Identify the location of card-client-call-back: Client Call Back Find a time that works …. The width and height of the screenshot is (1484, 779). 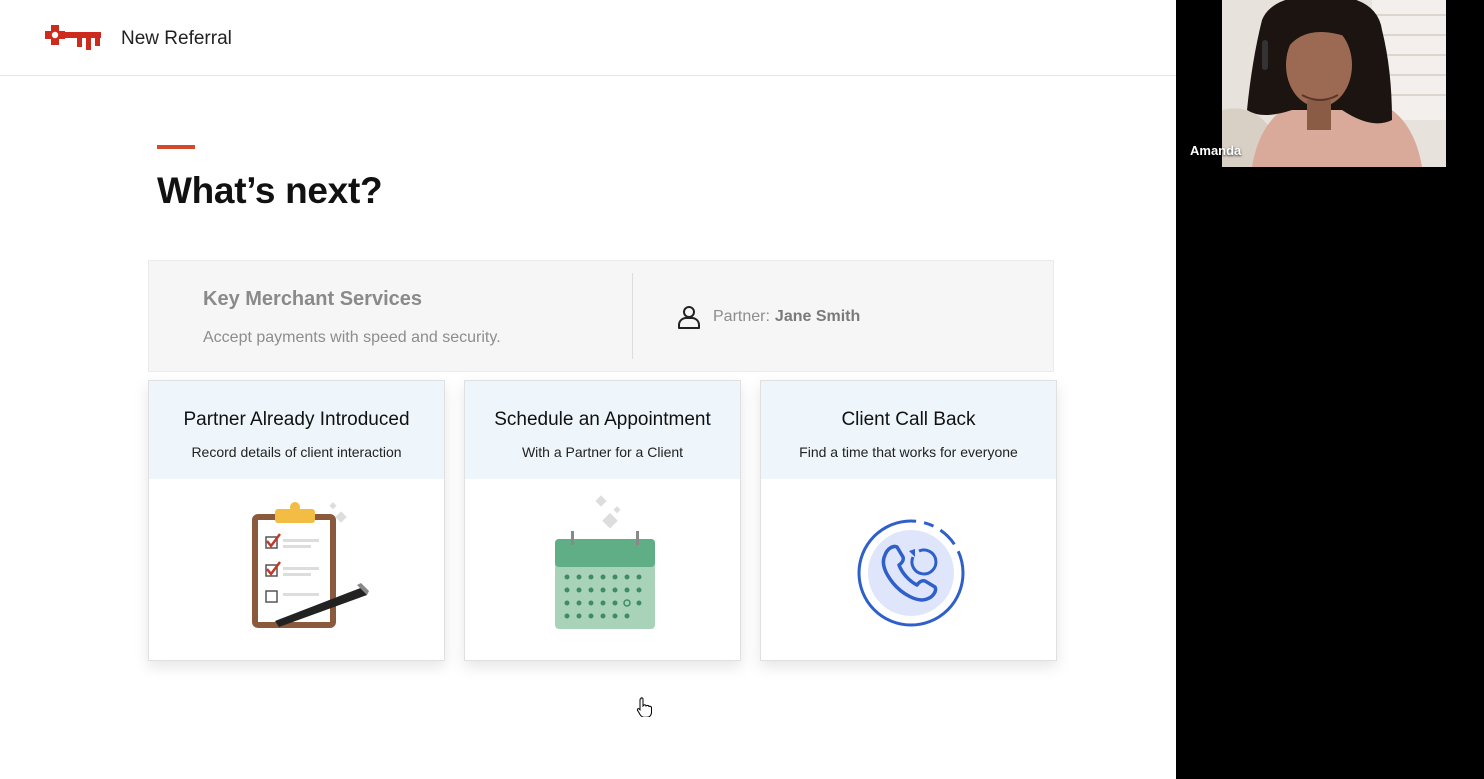
(908, 520).